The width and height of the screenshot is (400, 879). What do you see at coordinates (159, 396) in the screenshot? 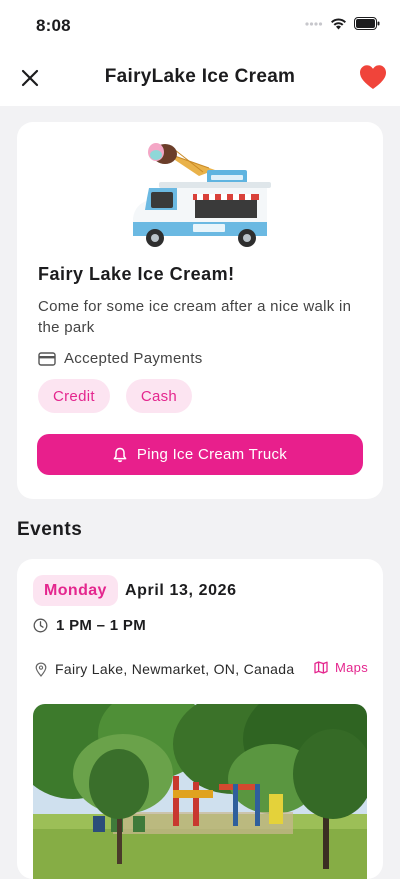
I see `payment-chip-cash: Cash` at bounding box center [159, 396].